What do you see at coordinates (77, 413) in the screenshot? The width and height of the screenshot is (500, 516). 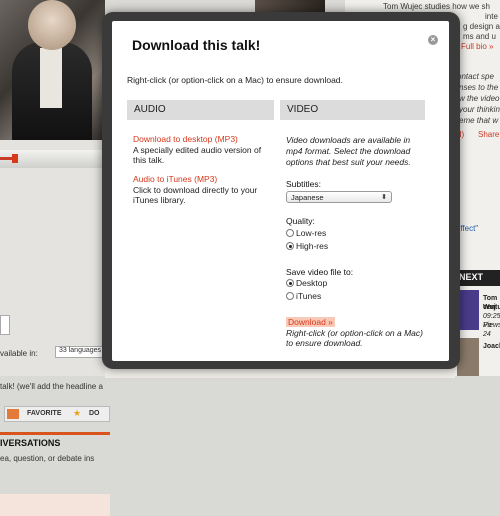 I see `star-icon: ★` at bounding box center [77, 413].